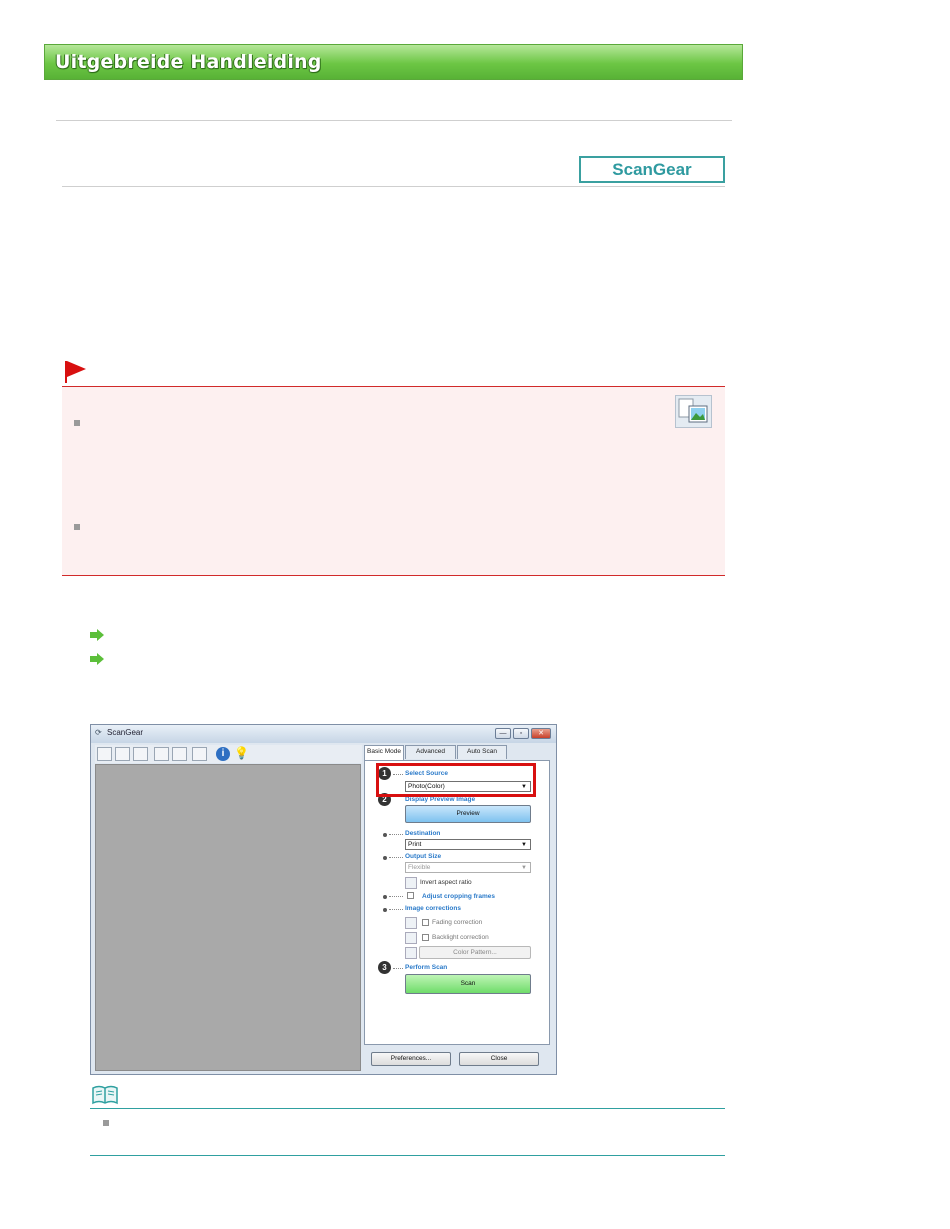 The image size is (950, 1229). I want to click on output-size-dropdown: Flexible ▼, so click(468, 867).